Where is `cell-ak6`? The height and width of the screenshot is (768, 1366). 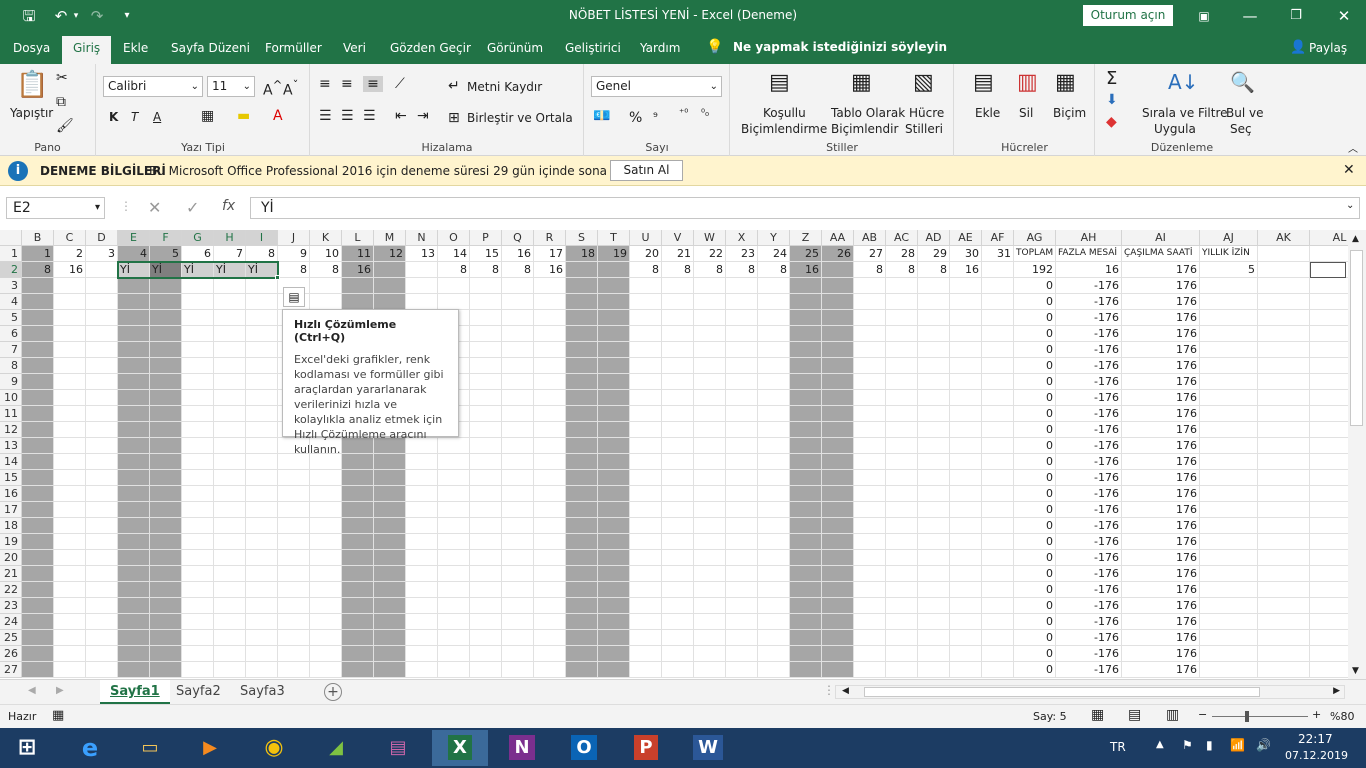 cell-ak6 is located at coordinates (1284, 334).